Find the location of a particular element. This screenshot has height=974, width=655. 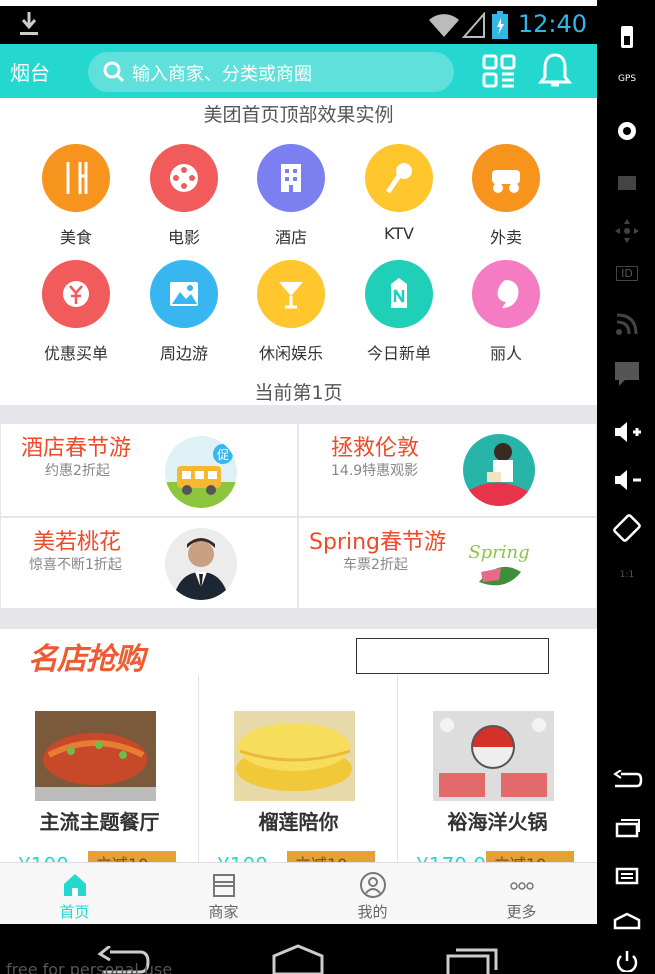

category-discount: 优惠买单 is located at coordinates (76, 312).